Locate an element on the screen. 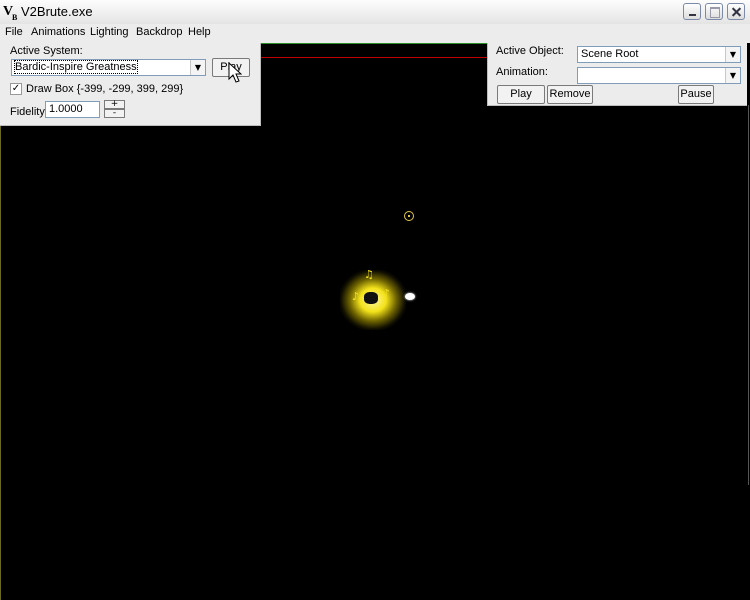 The image size is (750, 600). drawbox-checkbox: ✓ is located at coordinates (16, 89).